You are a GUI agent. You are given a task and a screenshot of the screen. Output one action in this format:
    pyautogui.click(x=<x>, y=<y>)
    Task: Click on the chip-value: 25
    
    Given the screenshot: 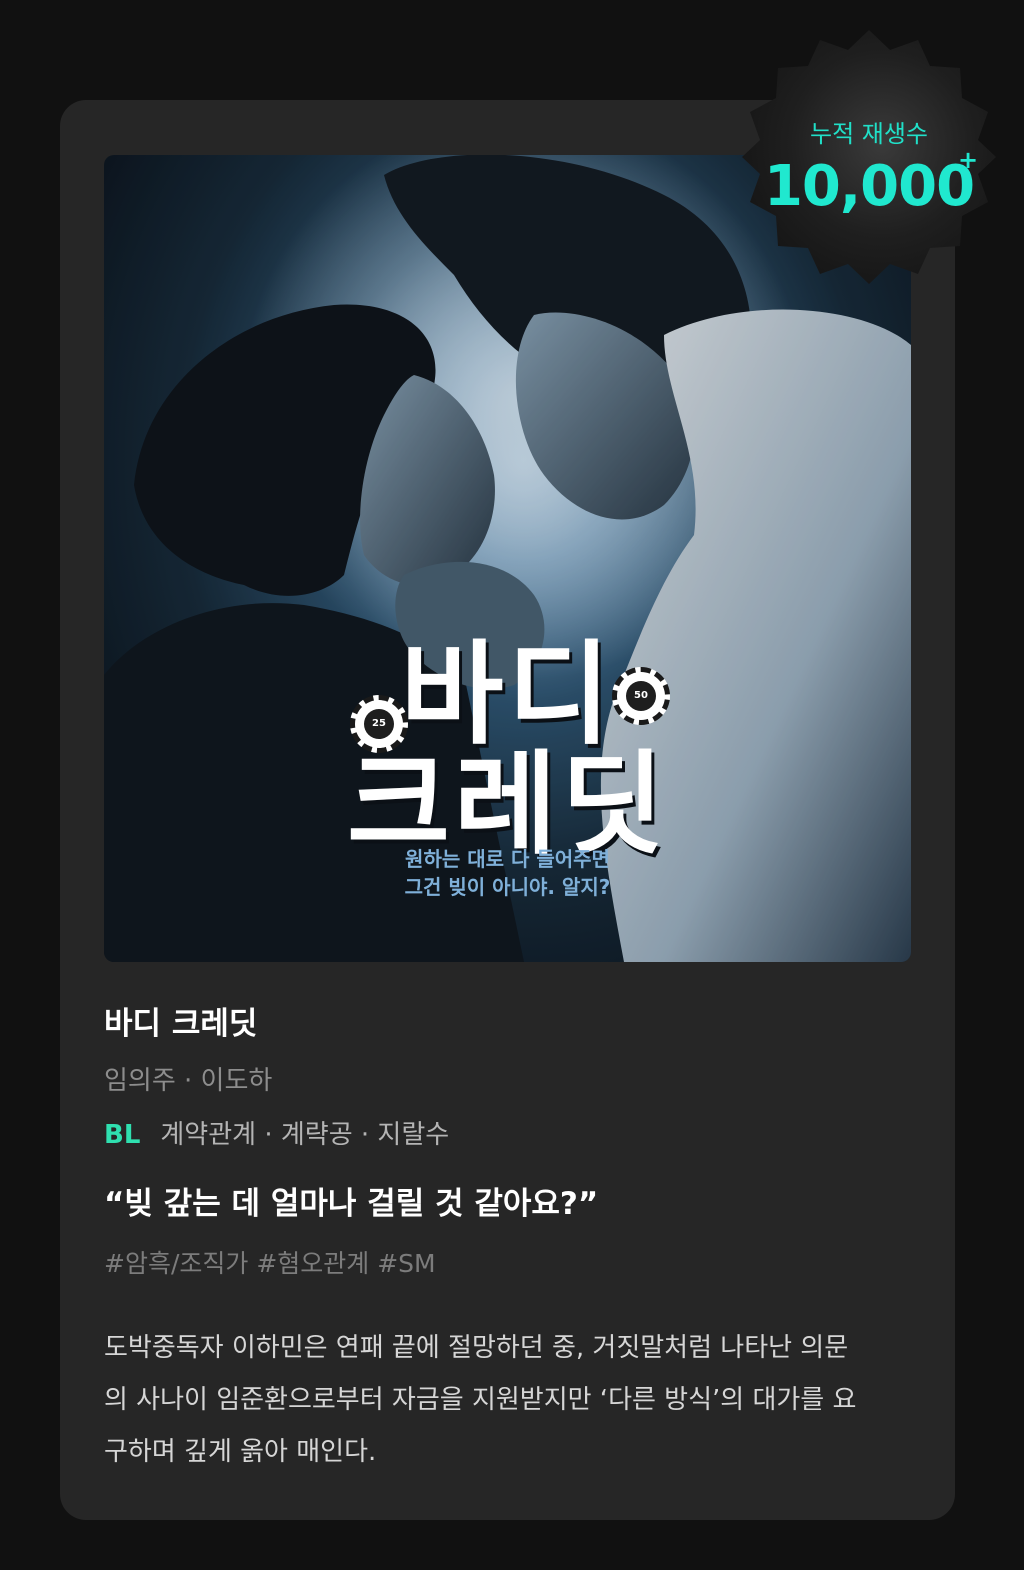 What is the action you would take?
    pyautogui.click(x=379, y=724)
    